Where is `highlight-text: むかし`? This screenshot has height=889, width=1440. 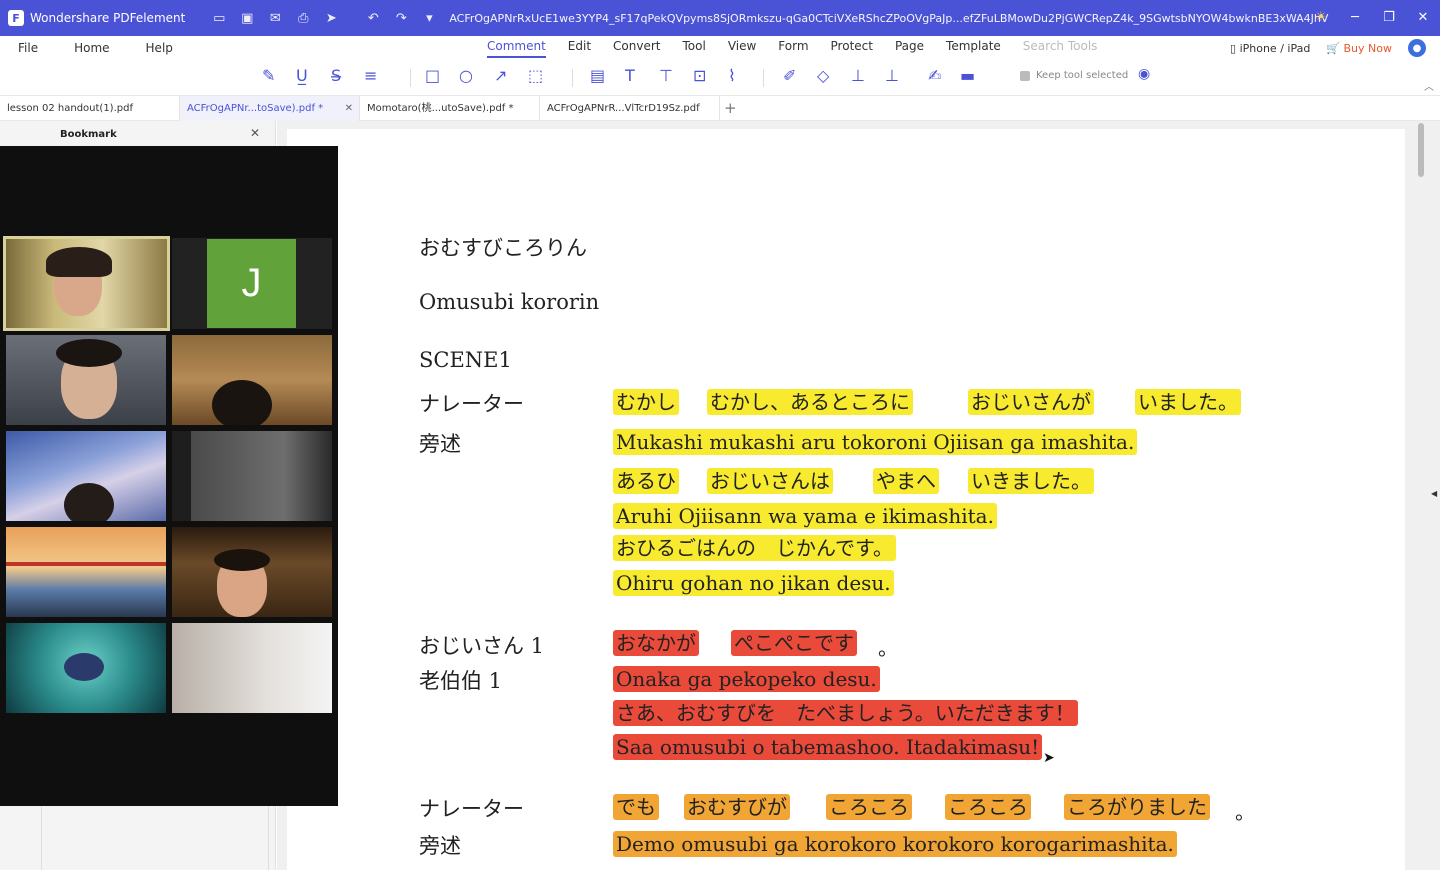
highlight-text: むかし is located at coordinates (646, 402).